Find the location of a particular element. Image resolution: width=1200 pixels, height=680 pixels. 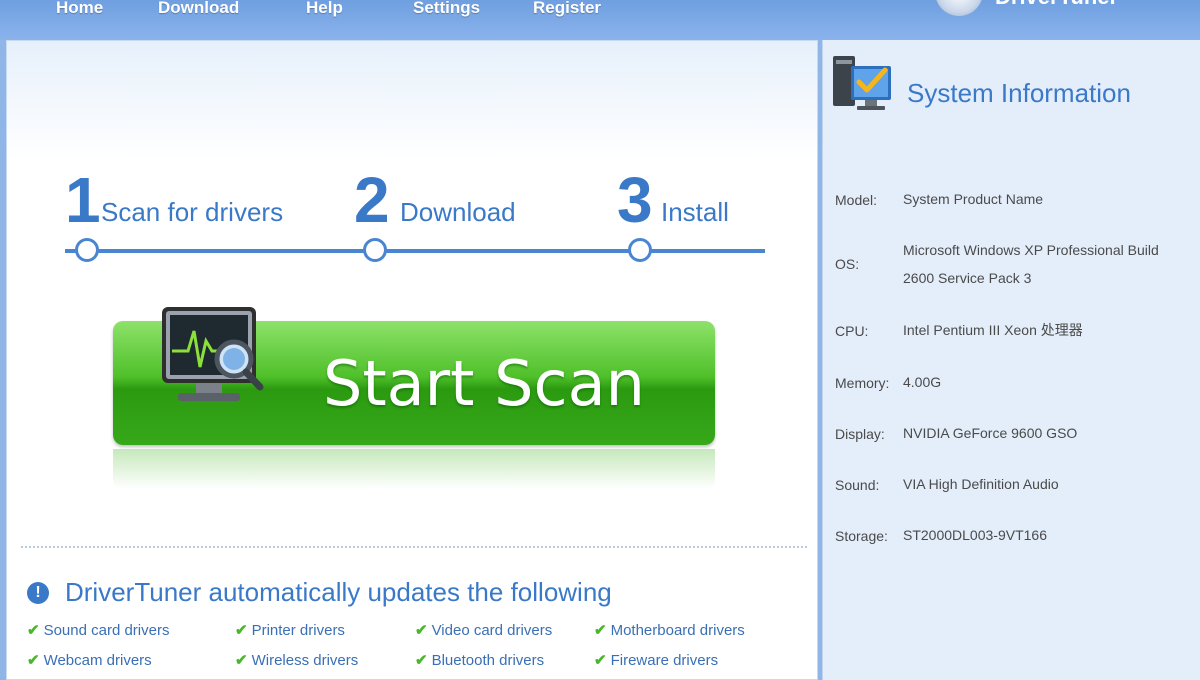

feature-item: ✔ Bluetooth drivers is located at coordinates (479, 660).